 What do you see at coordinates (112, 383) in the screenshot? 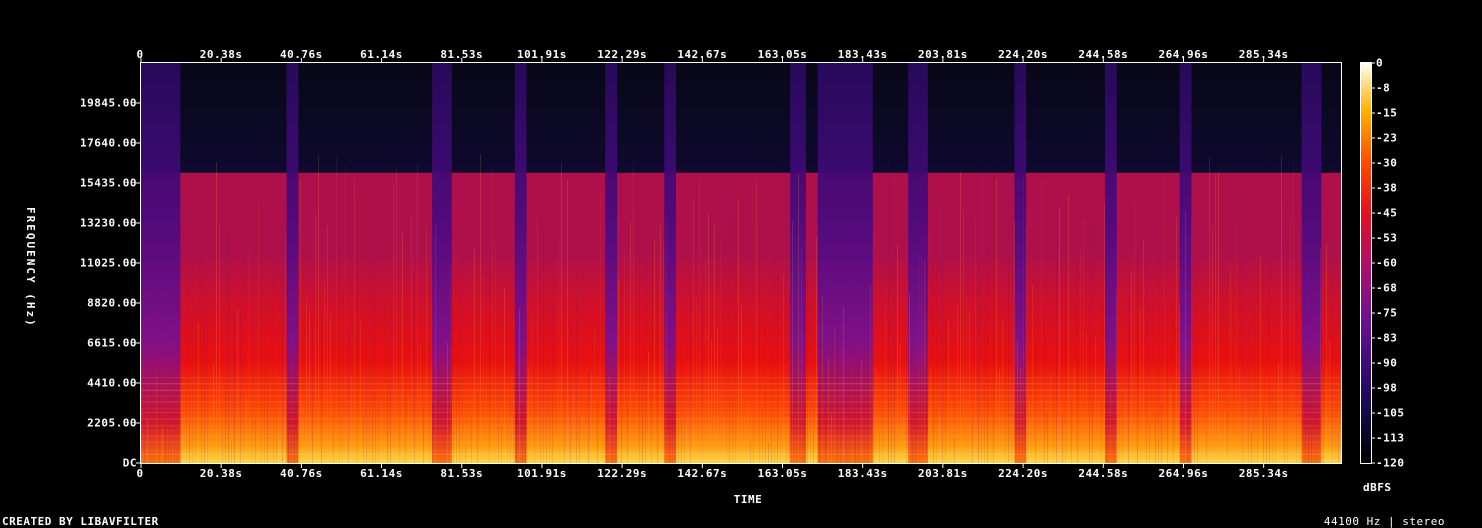
I see `y-tick-label: 4410.00` at bounding box center [112, 383].